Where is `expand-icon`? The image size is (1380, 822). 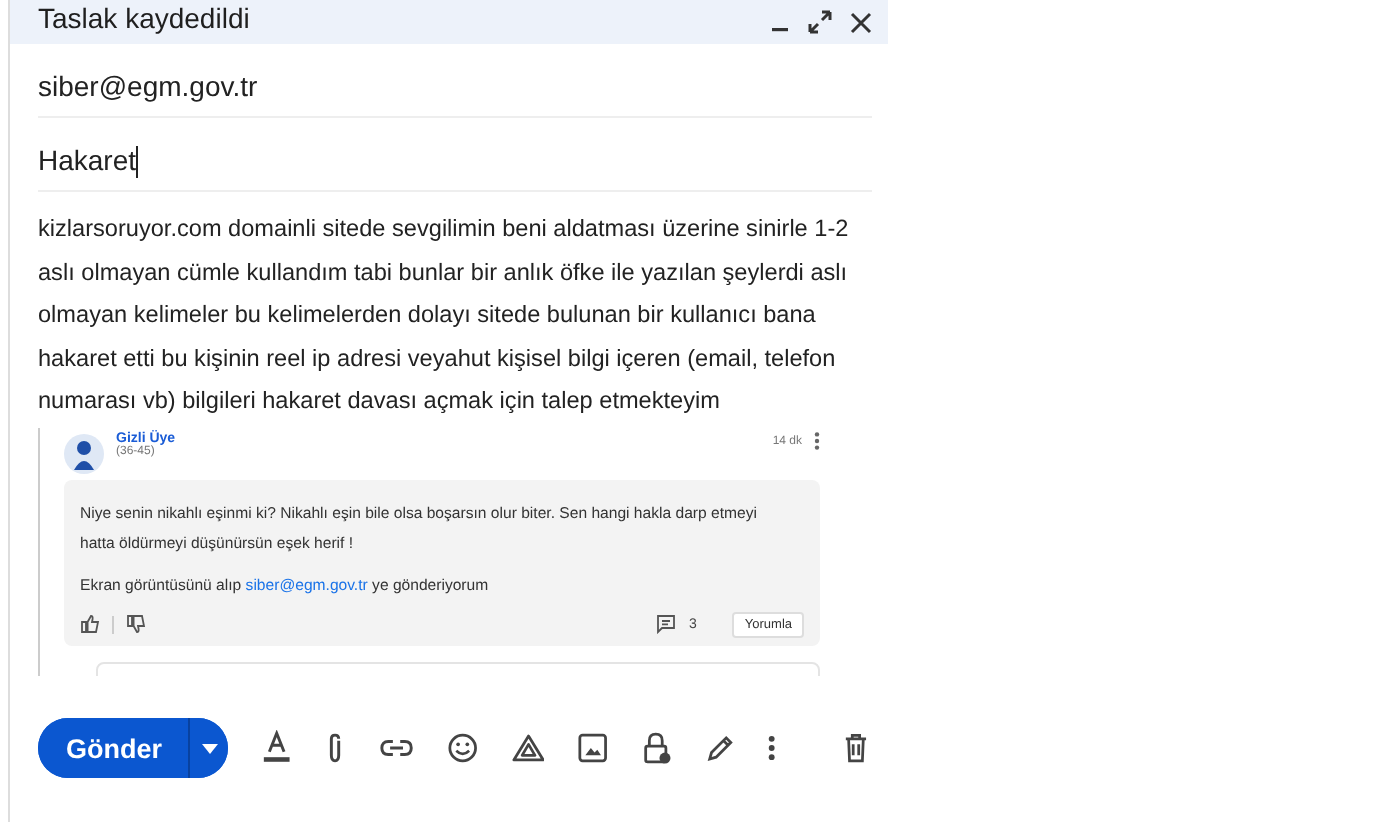
expand-icon is located at coordinates (820, 22).